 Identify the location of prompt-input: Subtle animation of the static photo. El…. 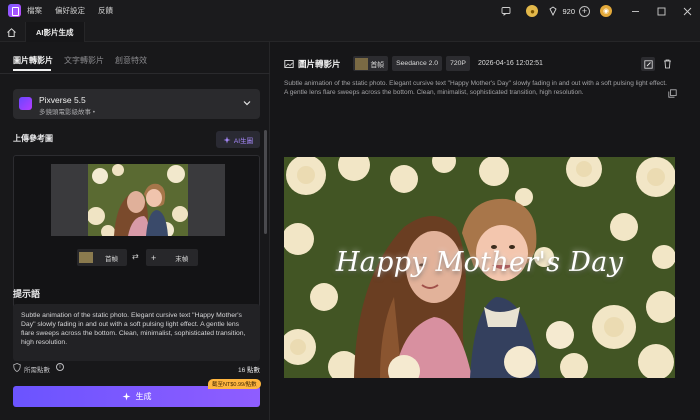
(136, 332).